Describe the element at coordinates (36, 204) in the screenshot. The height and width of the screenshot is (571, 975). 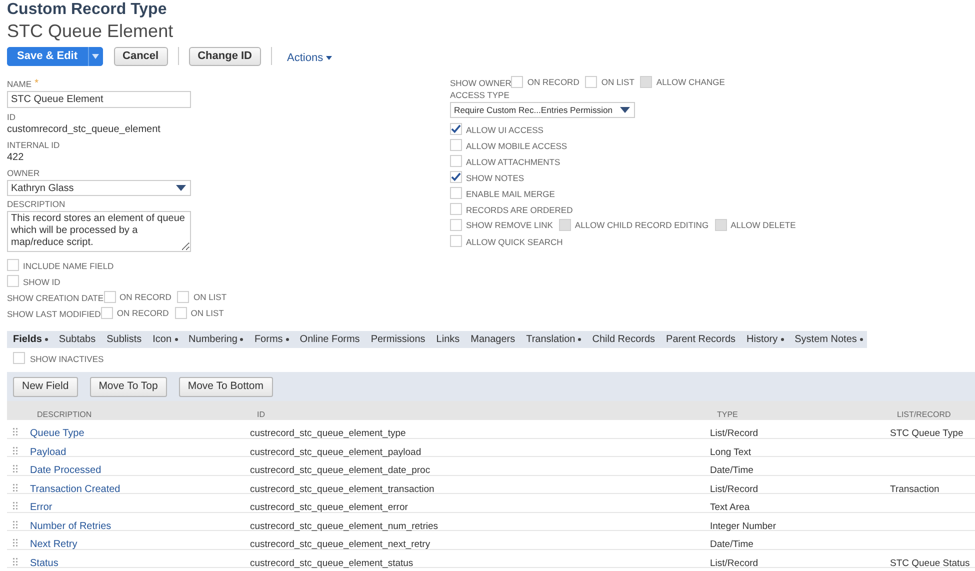
I see `field-label: DESCRIPTION` at that location.